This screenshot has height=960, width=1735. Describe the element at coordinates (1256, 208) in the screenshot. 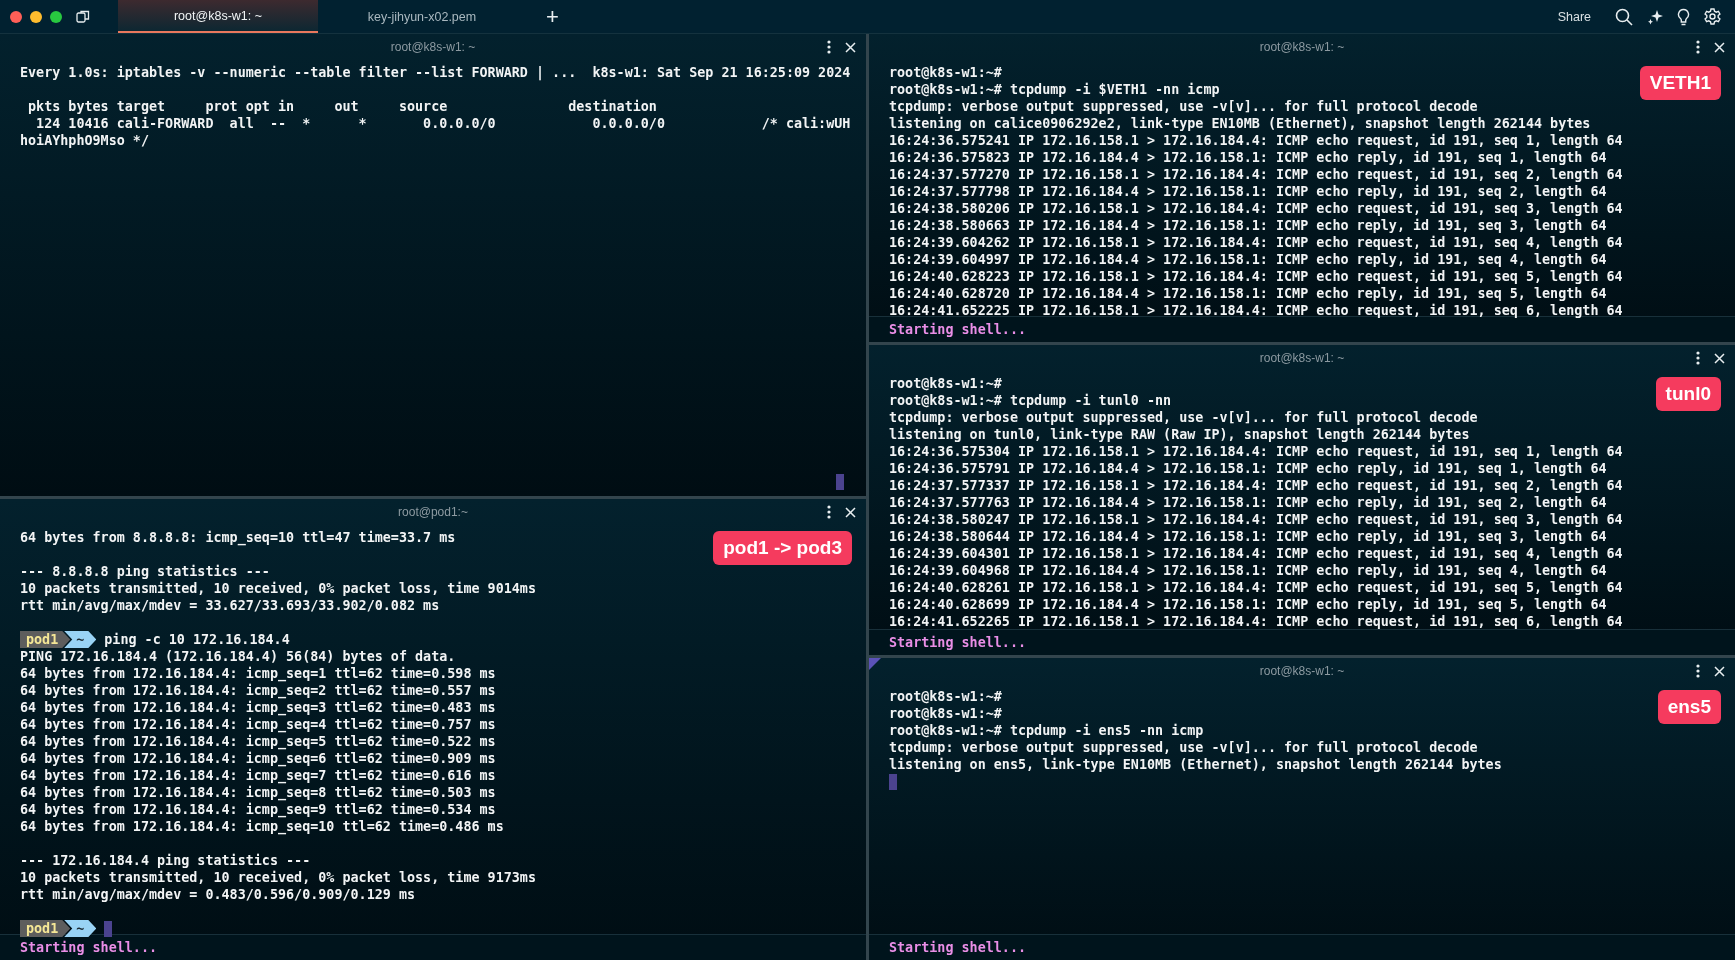

I see `output-line: 16:24:38.580206 IP 172.16.158.1 > 172.16.184.4: ICMP echo request, id 191, seq 3, length 64` at that location.